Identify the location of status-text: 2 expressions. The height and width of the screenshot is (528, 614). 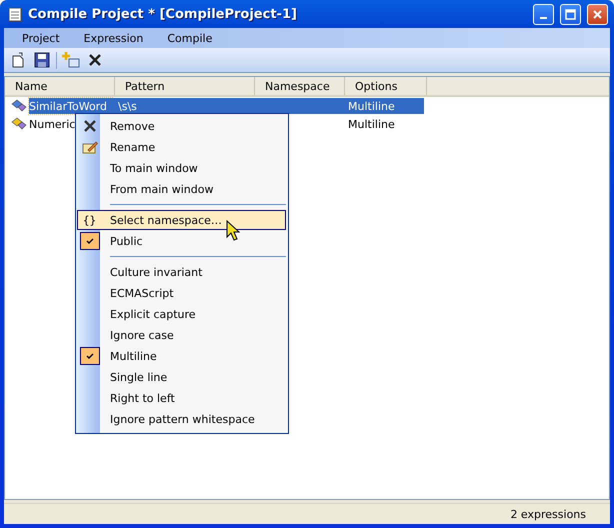
(548, 514).